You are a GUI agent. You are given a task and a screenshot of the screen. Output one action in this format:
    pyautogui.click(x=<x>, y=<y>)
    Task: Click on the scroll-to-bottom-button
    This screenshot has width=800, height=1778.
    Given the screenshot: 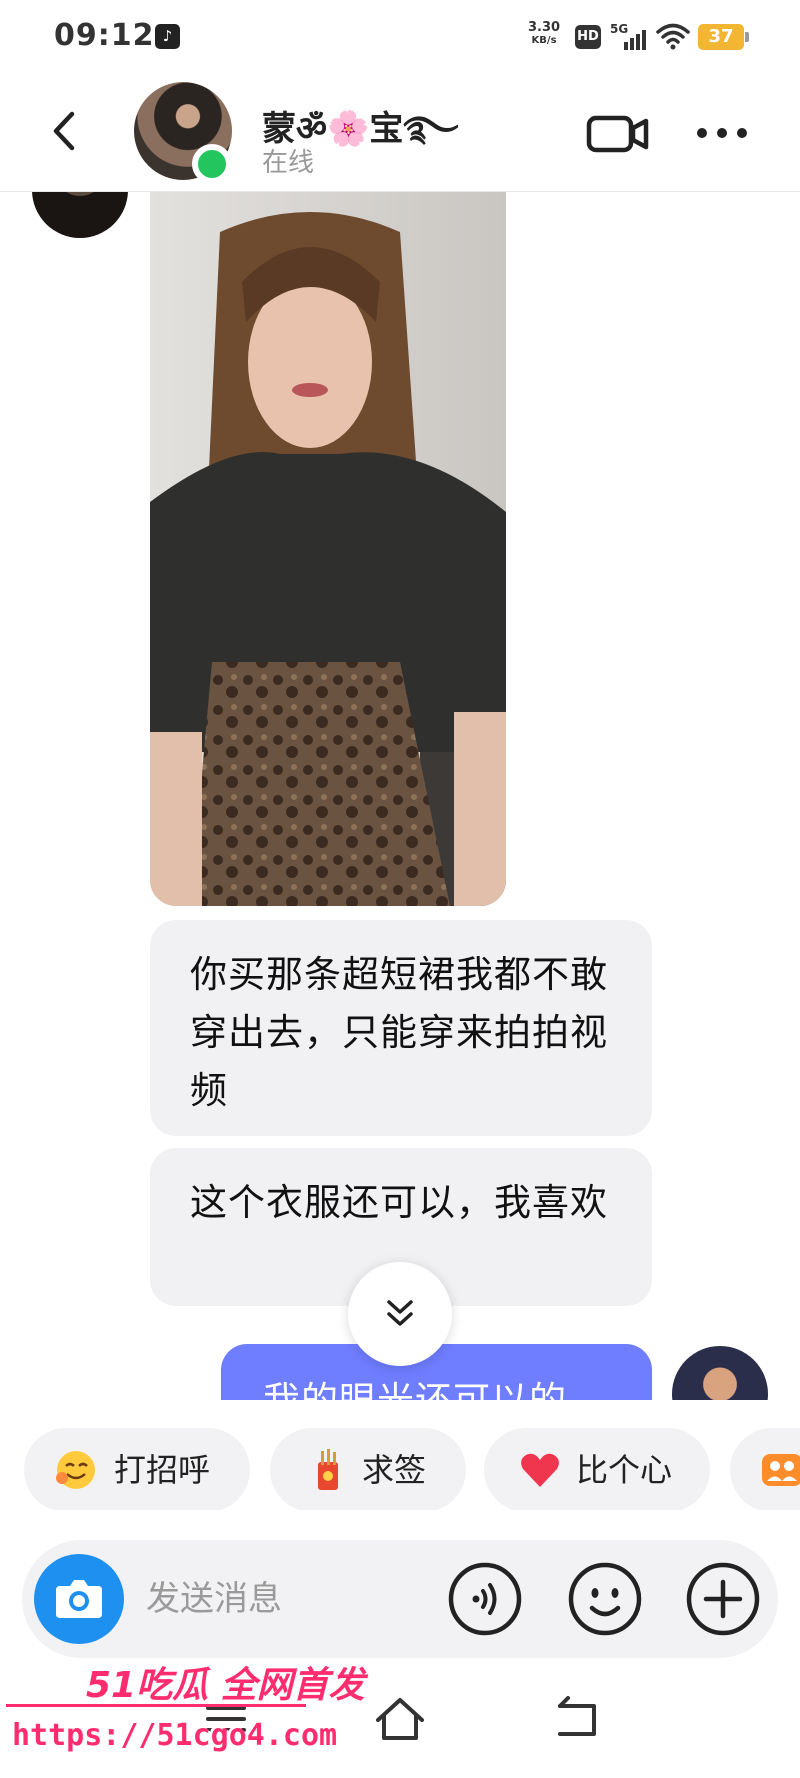 What is the action you would take?
    pyautogui.click(x=400, y=1314)
    